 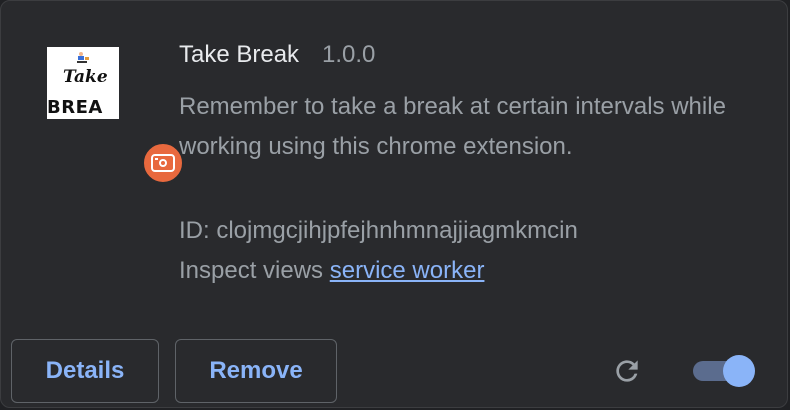 What do you see at coordinates (83, 57) in the screenshot?
I see `person-illustration-icon` at bounding box center [83, 57].